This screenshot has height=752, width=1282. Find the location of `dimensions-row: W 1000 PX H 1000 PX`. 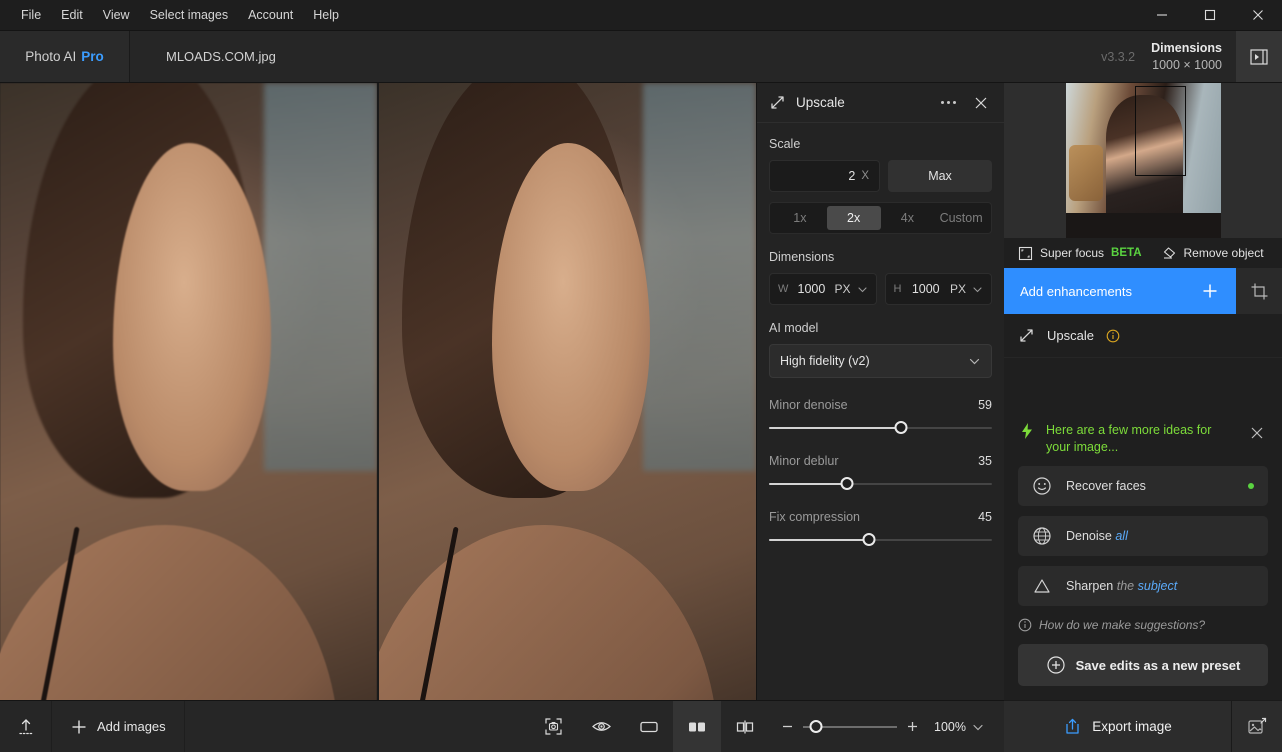

dimensions-row: W 1000 PX H 1000 PX is located at coordinates (880, 289).